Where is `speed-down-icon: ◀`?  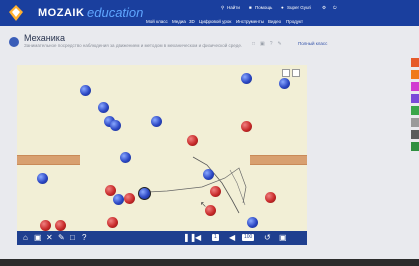
speed-down-icon: ◀ is located at coordinates (232, 238).